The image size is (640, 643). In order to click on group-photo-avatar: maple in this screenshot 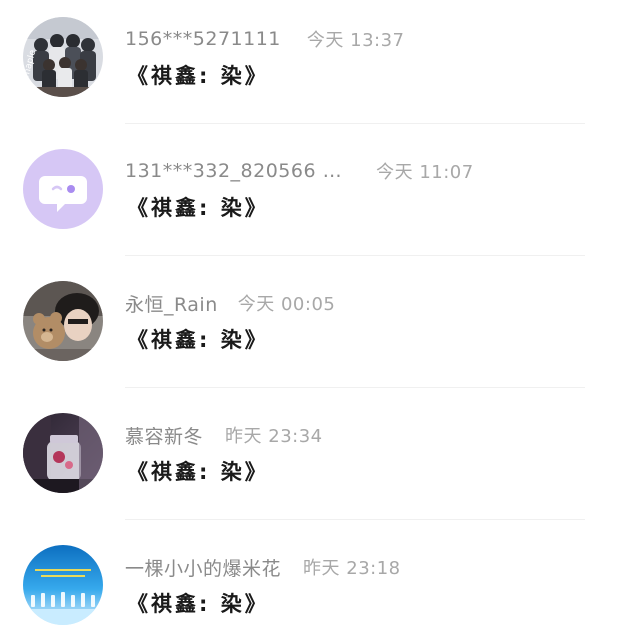, I will do `click(63, 57)`.